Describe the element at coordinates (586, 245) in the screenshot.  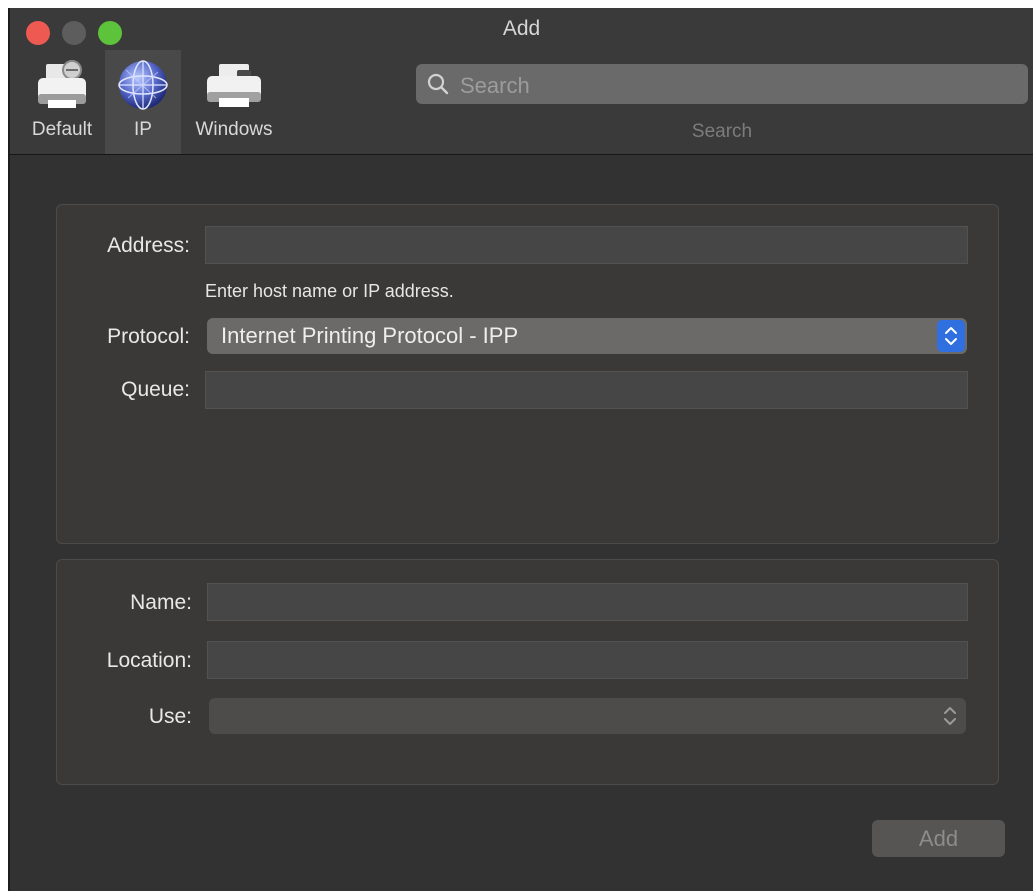
I see `address-field` at that location.